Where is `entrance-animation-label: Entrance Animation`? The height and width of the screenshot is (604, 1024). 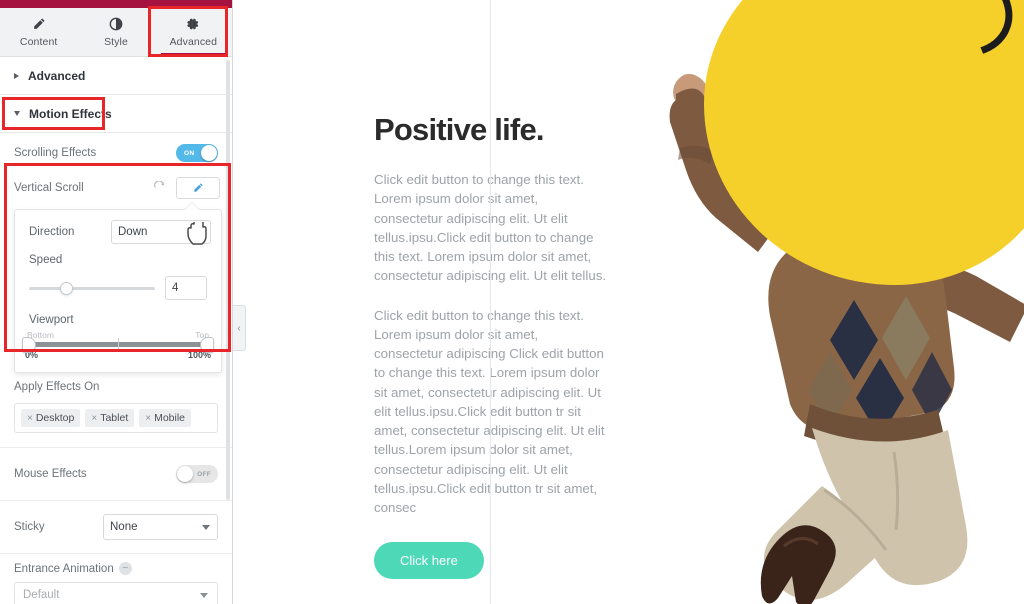 entrance-animation-label: Entrance Animation is located at coordinates (64, 568).